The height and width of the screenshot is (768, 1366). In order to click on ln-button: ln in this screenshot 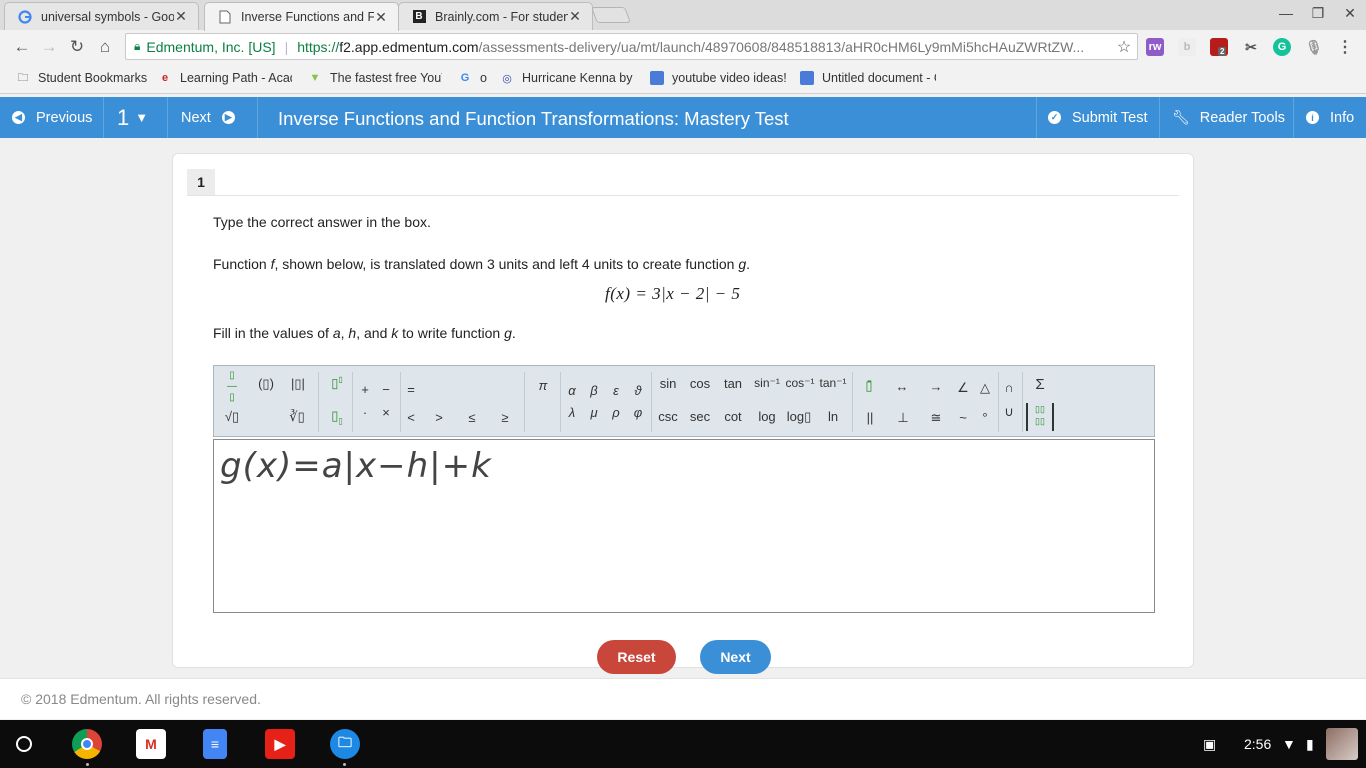, I will do `click(833, 416)`.